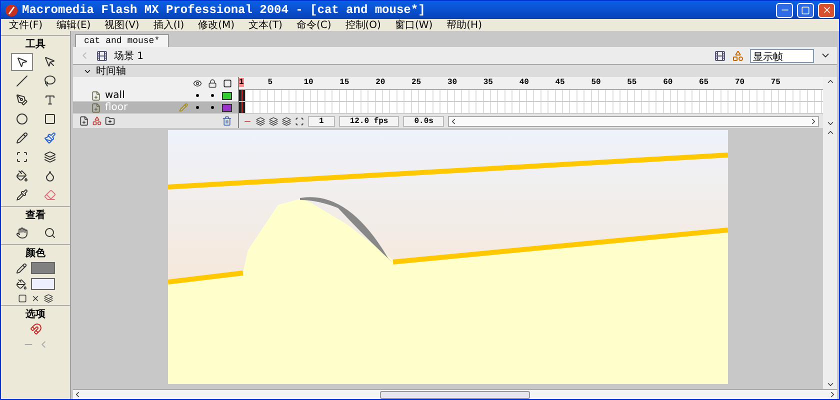 The image size is (840, 400). I want to click on frame-number: 10, so click(309, 82).